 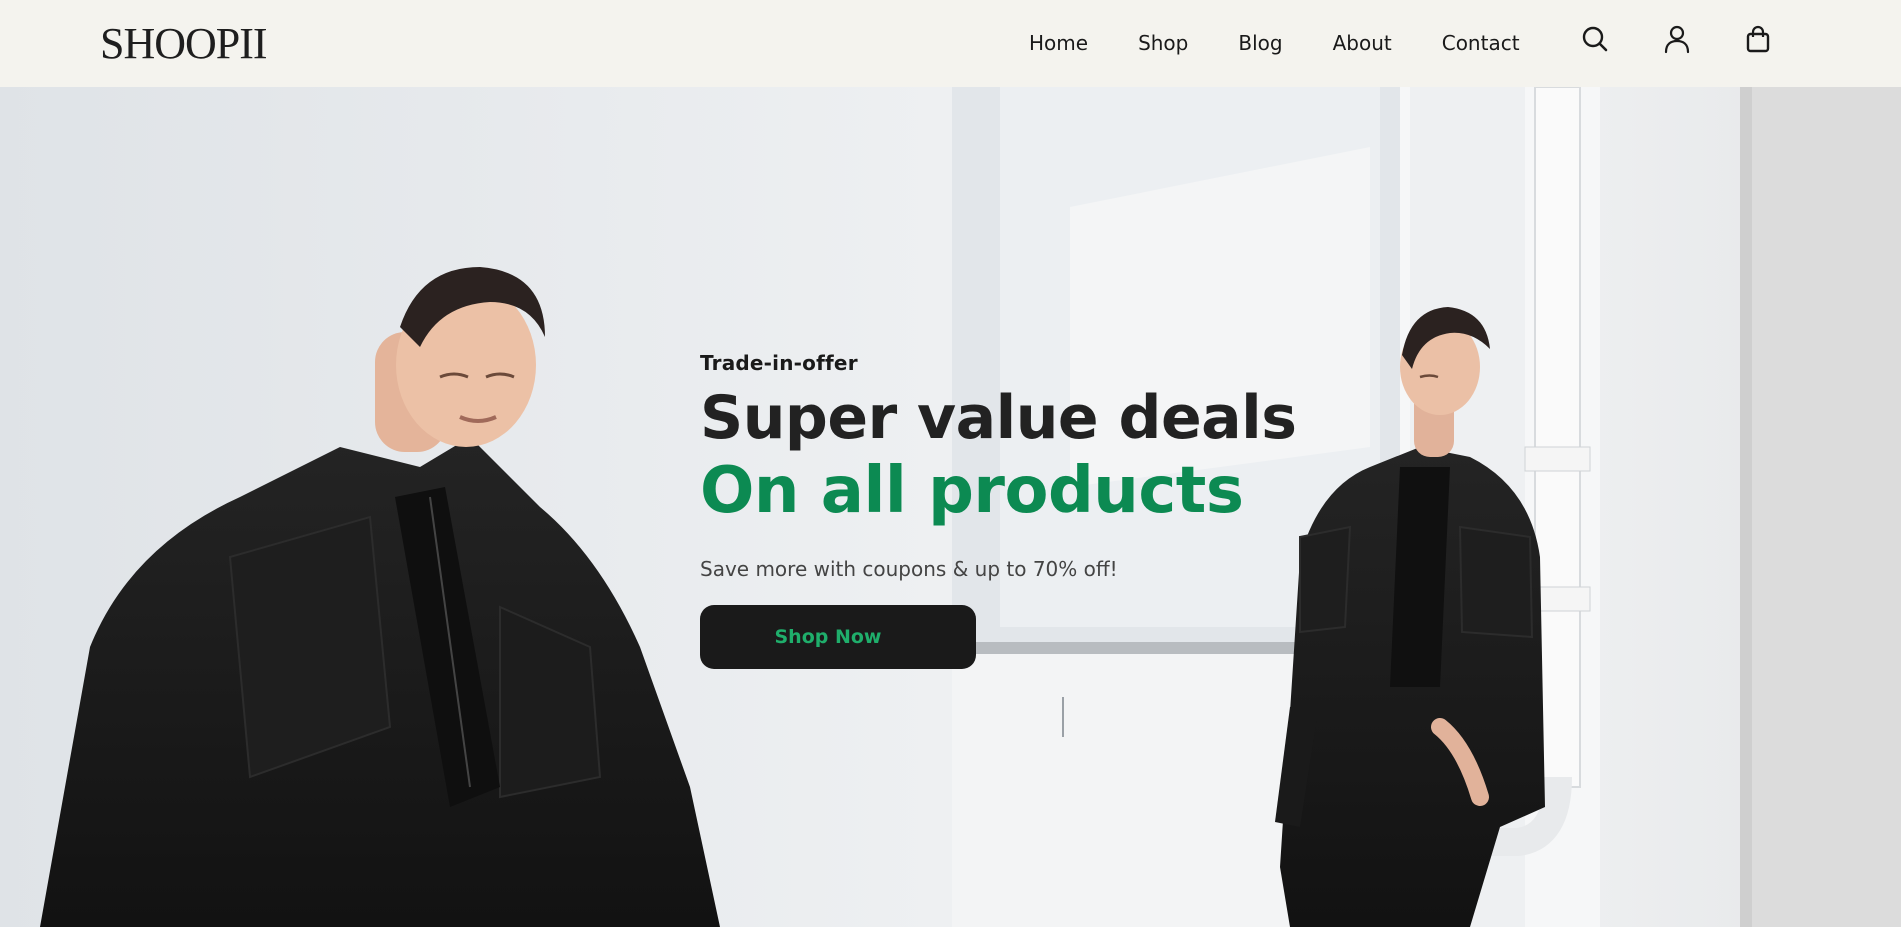 What do you see at coordinates (972, 491) in the screenshot?
I see `hero-headline-accent: On all products` at bounding box center [972, 491].